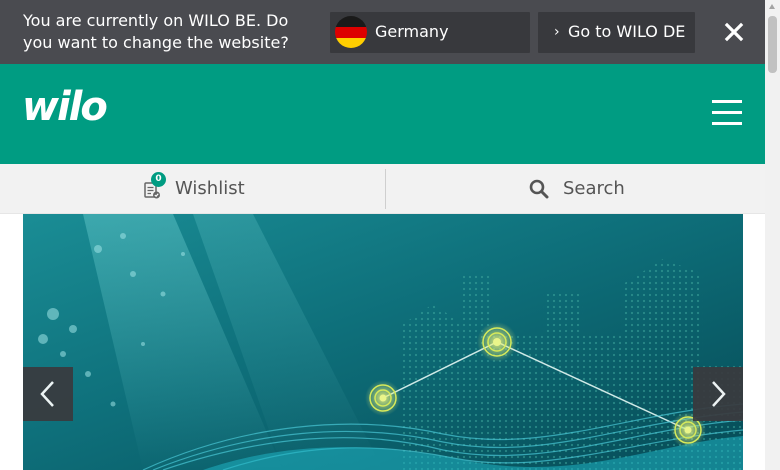  What do you see at coordinates (351, 32) in the screenshot?
I see `germany-flag-icon` at bounding box center [351, 32].